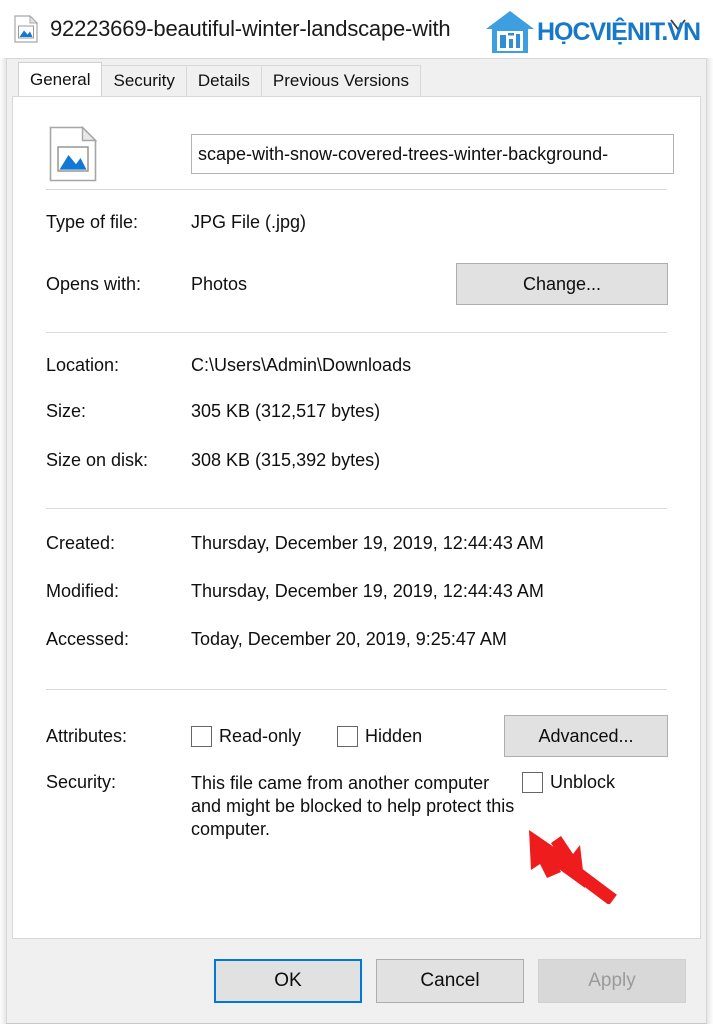 This screenshot has height=1024, width=713. What do you see at coordinates (81, 782) in the screenshot?
I see `security-label: Security:` at bounding box center [81, 782].